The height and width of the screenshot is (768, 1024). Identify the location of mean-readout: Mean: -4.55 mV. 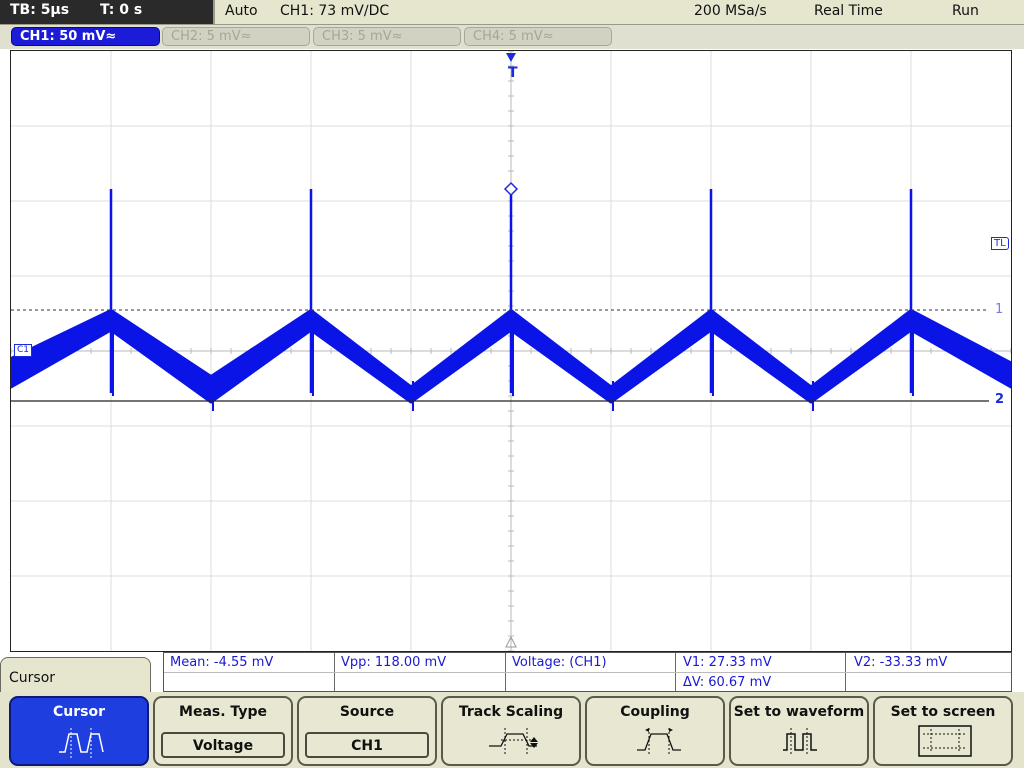
(222, 662).